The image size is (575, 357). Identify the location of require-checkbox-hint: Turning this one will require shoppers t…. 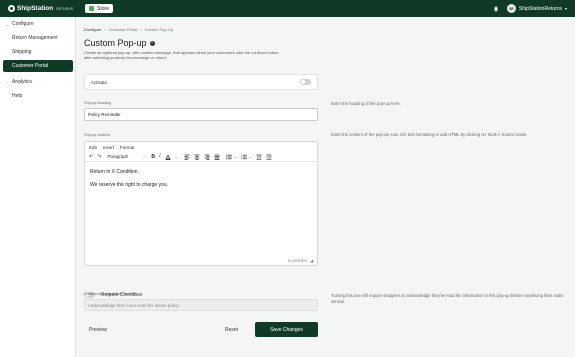
(447, 298).